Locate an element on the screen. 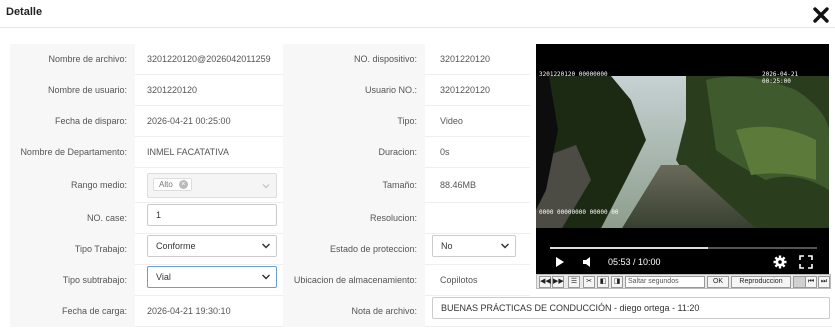  no-case-input: 1 is located at coordinates (212, 215).